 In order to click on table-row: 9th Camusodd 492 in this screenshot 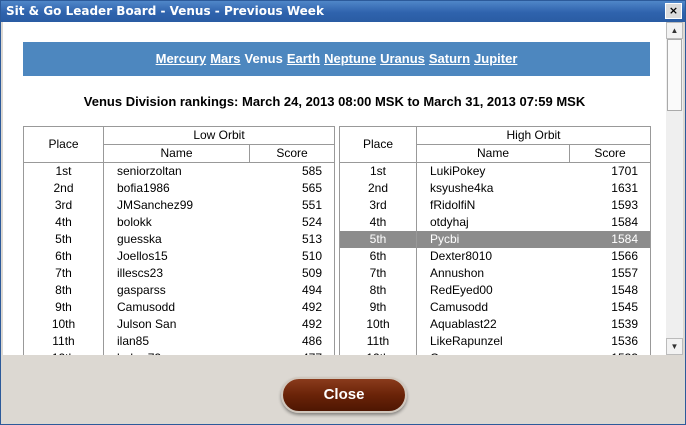, I will do `click(179, 307)`.